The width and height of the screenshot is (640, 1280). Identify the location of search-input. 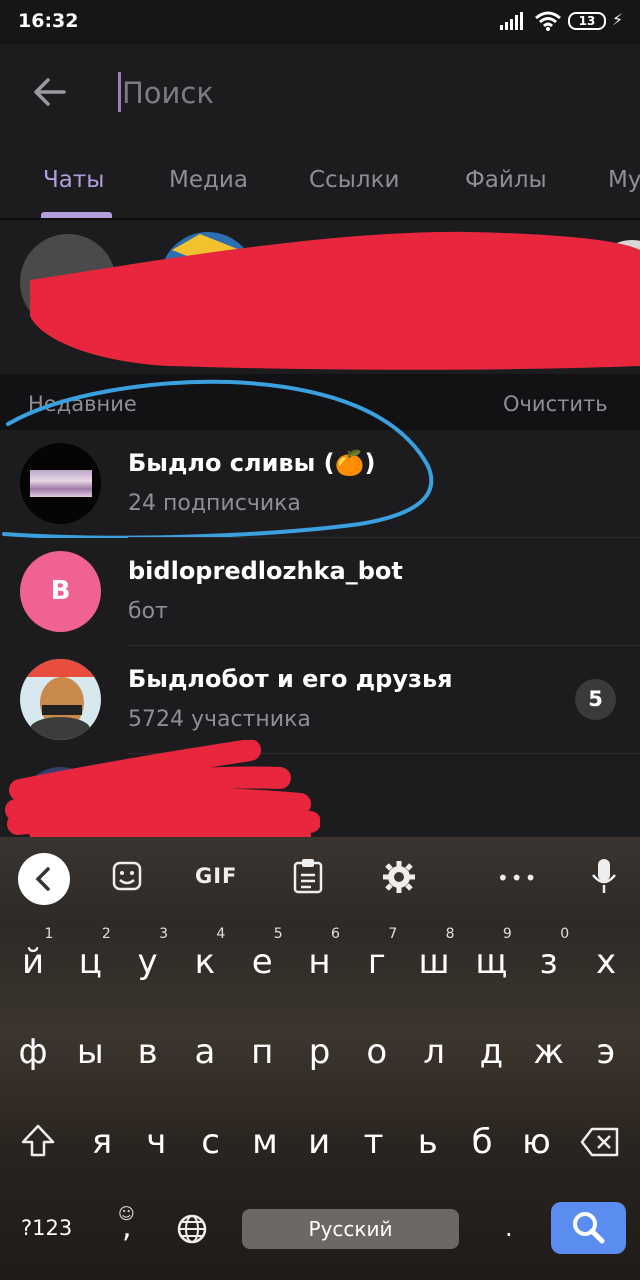
(362, 93).